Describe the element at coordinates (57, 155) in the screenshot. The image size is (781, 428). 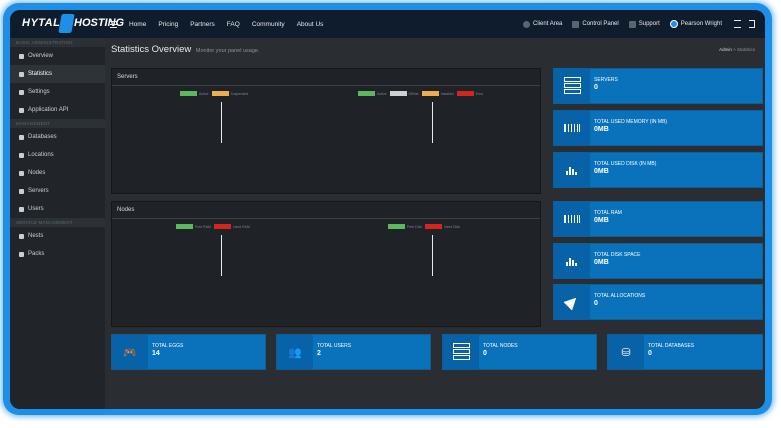
I see `sidebar-item-locations: Locations` at that location.